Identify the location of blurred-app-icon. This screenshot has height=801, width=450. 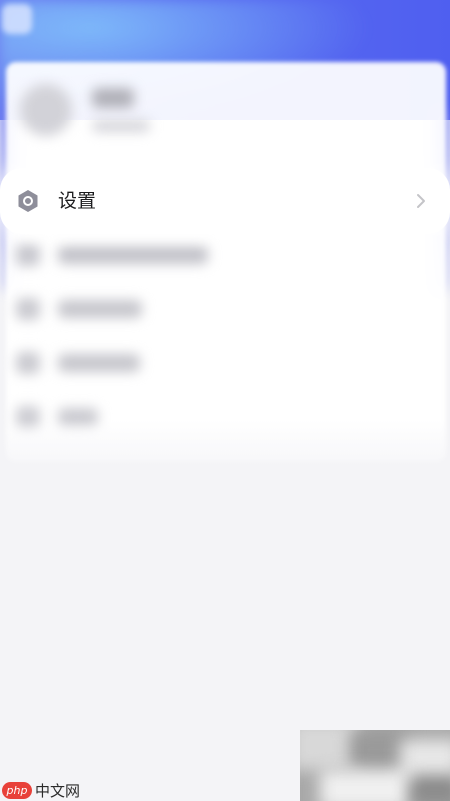
(17, 19).